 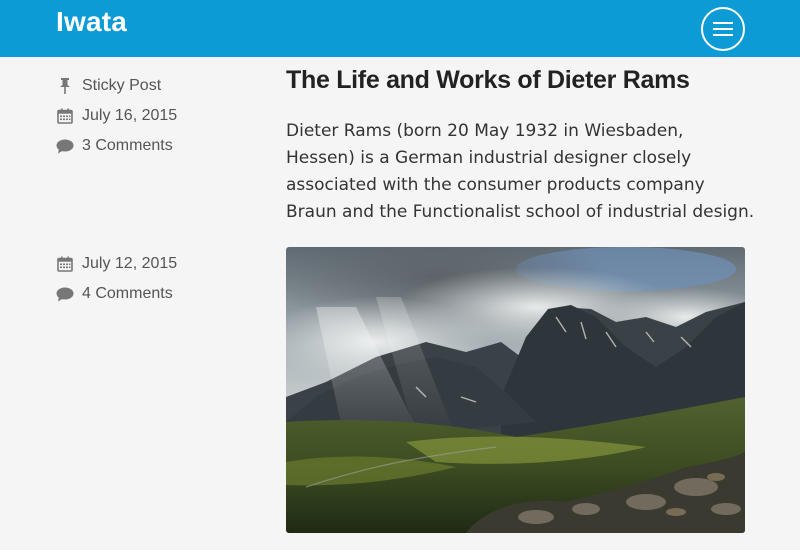 I want to click on pin-icon, so click(x=65, y=86).